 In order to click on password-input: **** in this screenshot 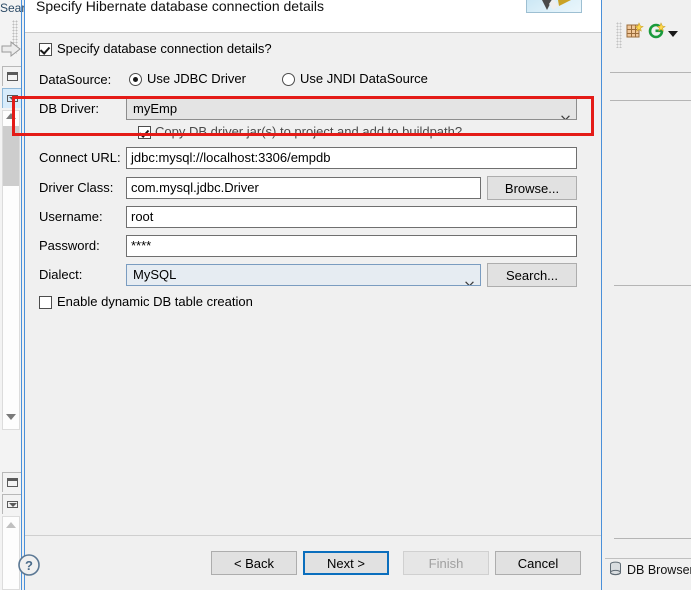, I will do `click(351, 246)`.